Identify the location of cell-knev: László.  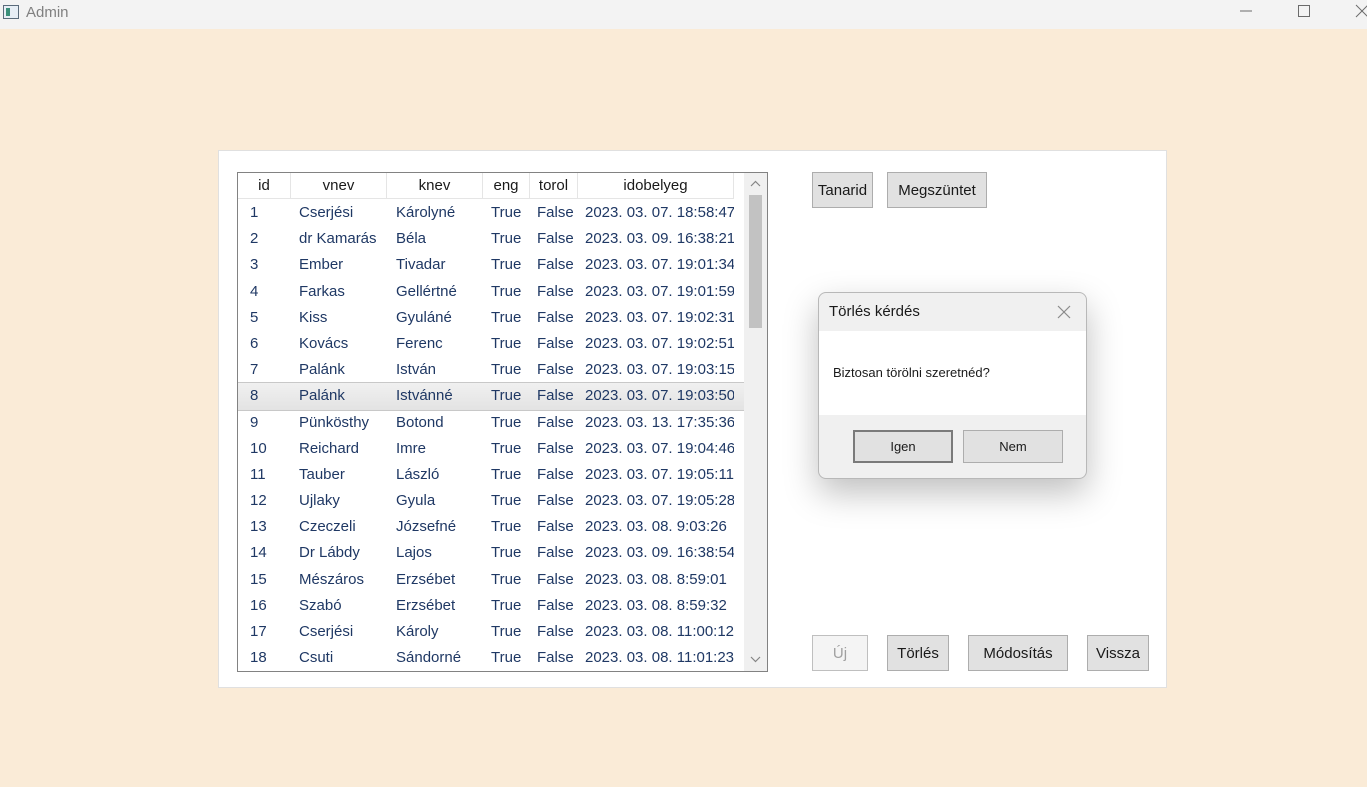
(418, 474).